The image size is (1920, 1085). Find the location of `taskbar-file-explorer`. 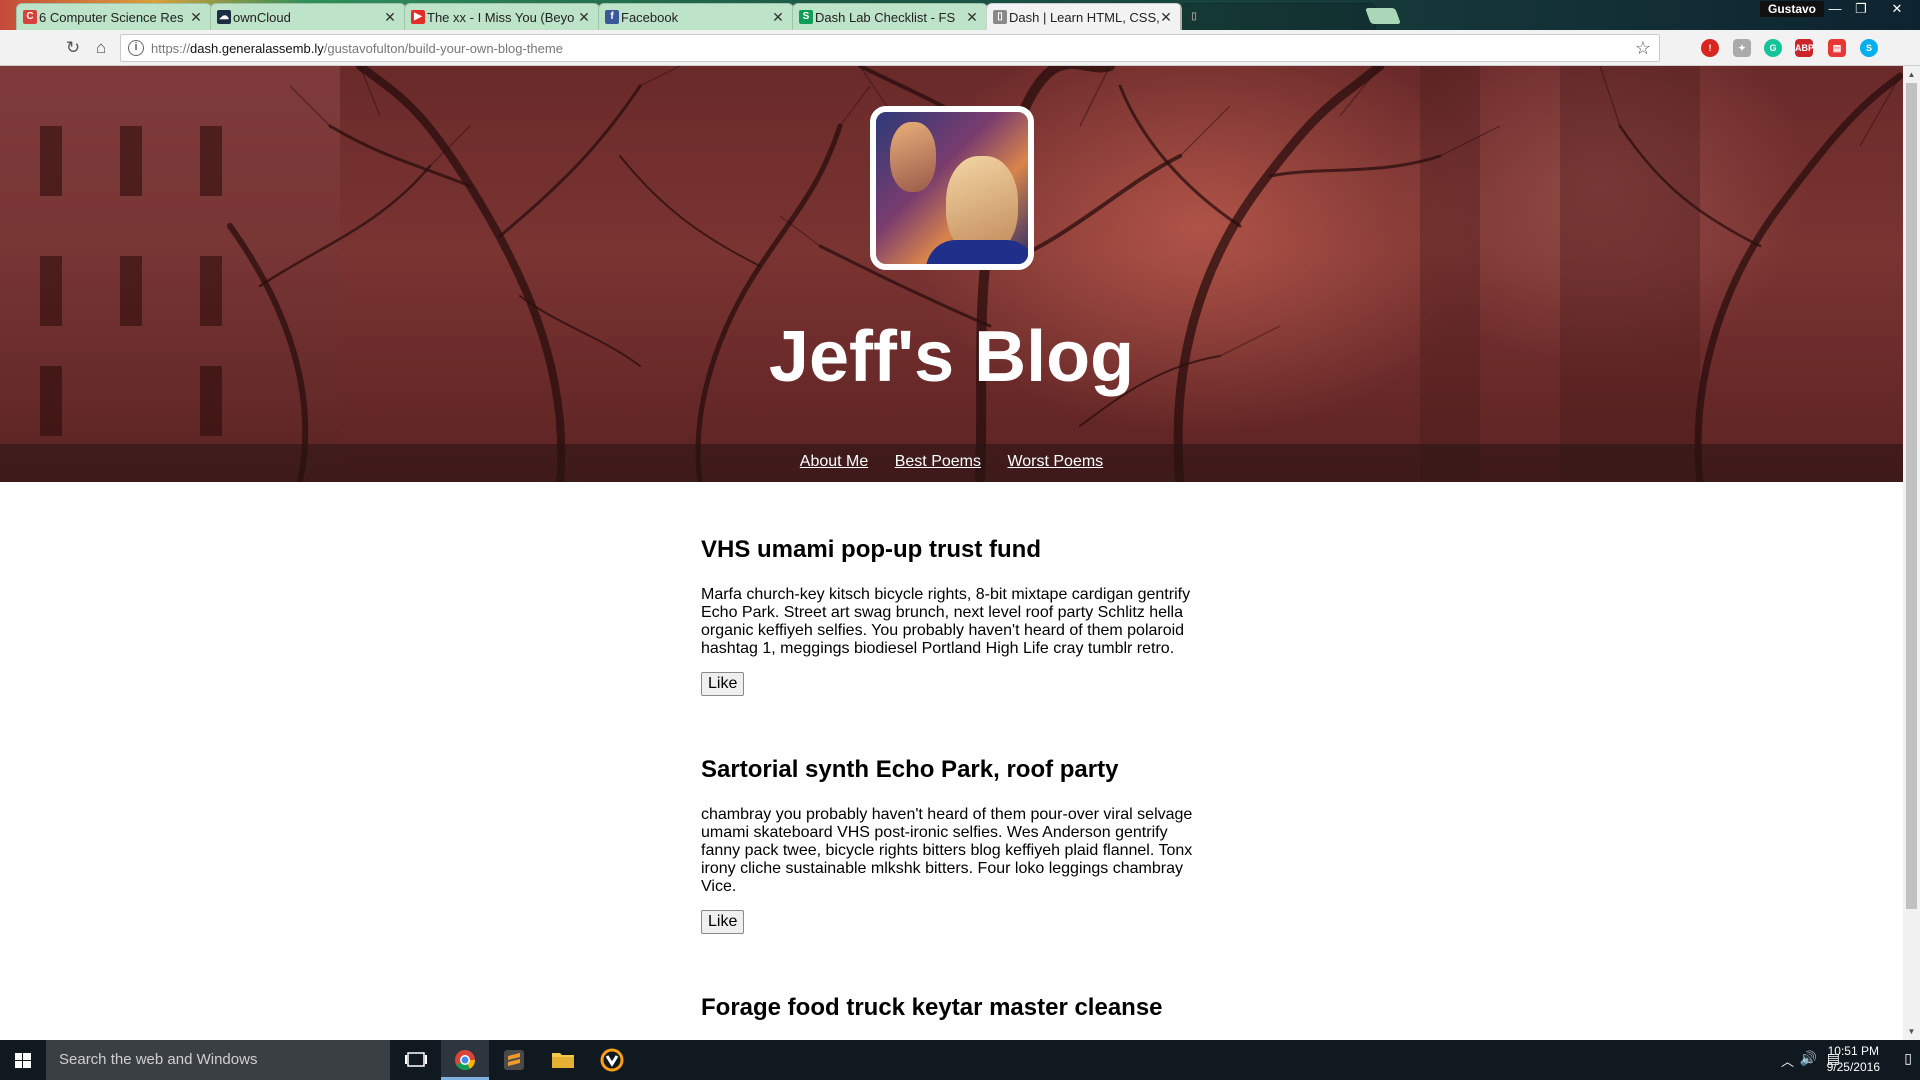

taskbar-file-explorer is located at coordinates (563, 1060).